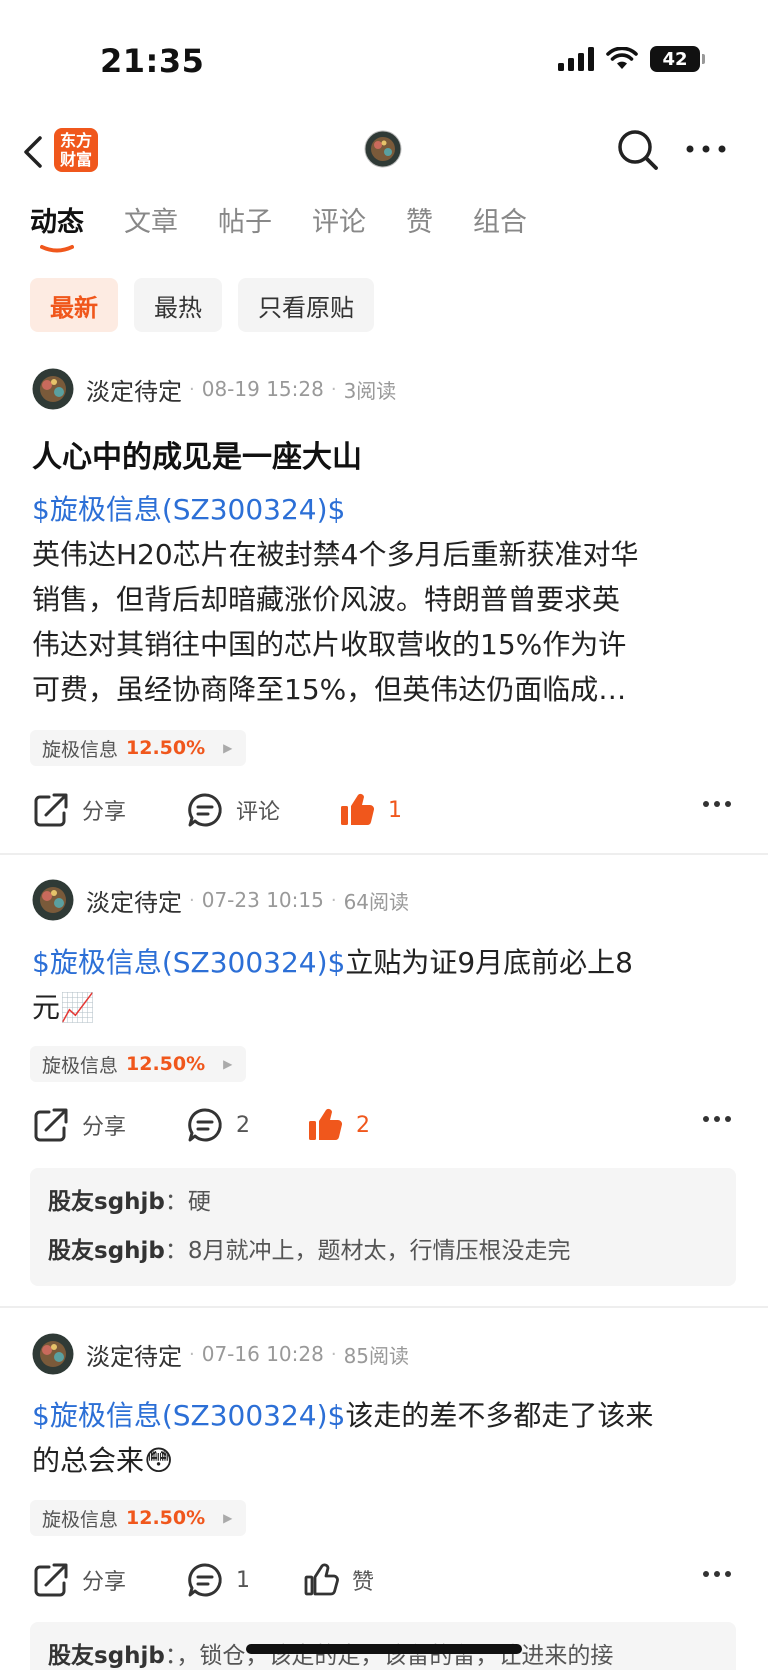 The image size is (768, 1670). Describe the element at coordinates (363, 1582) in the screenshot. I see `like-label: 赞` at that location.